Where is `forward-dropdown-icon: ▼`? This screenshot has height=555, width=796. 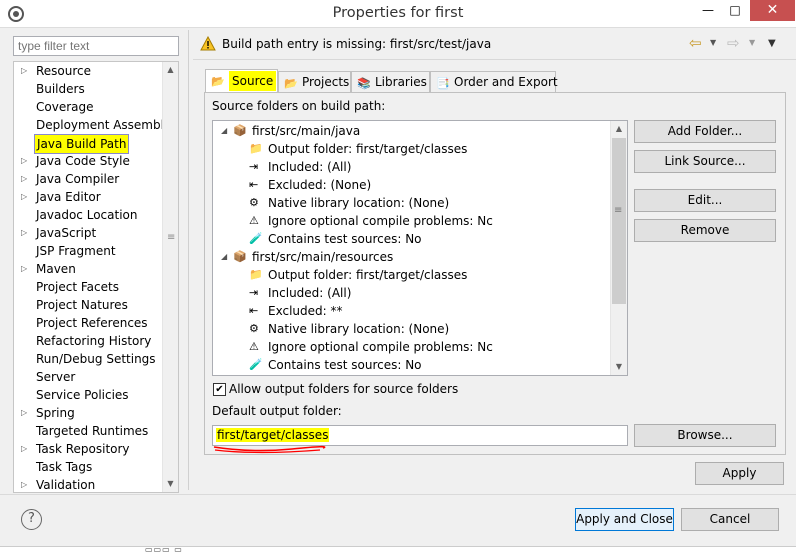 forward-dropdown-icon: ▼ is located at coordinates (752, 42).